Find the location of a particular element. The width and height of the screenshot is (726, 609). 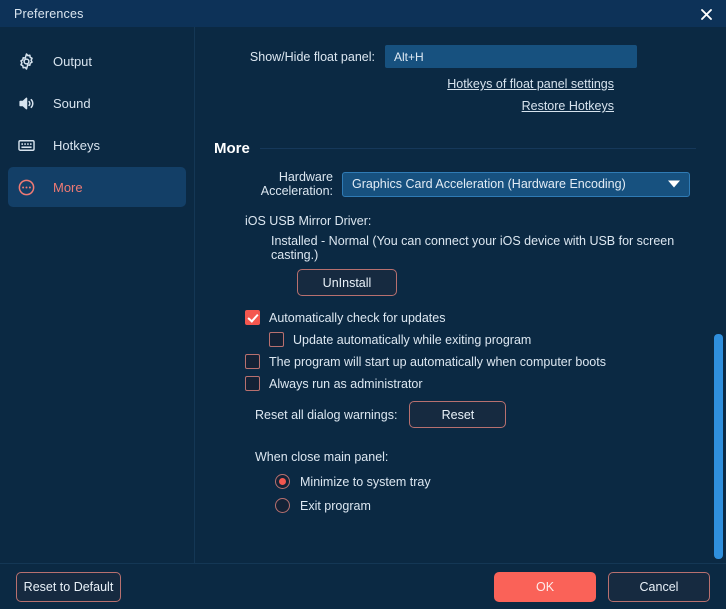

speaker-icon is located at coordinates (30, 103).